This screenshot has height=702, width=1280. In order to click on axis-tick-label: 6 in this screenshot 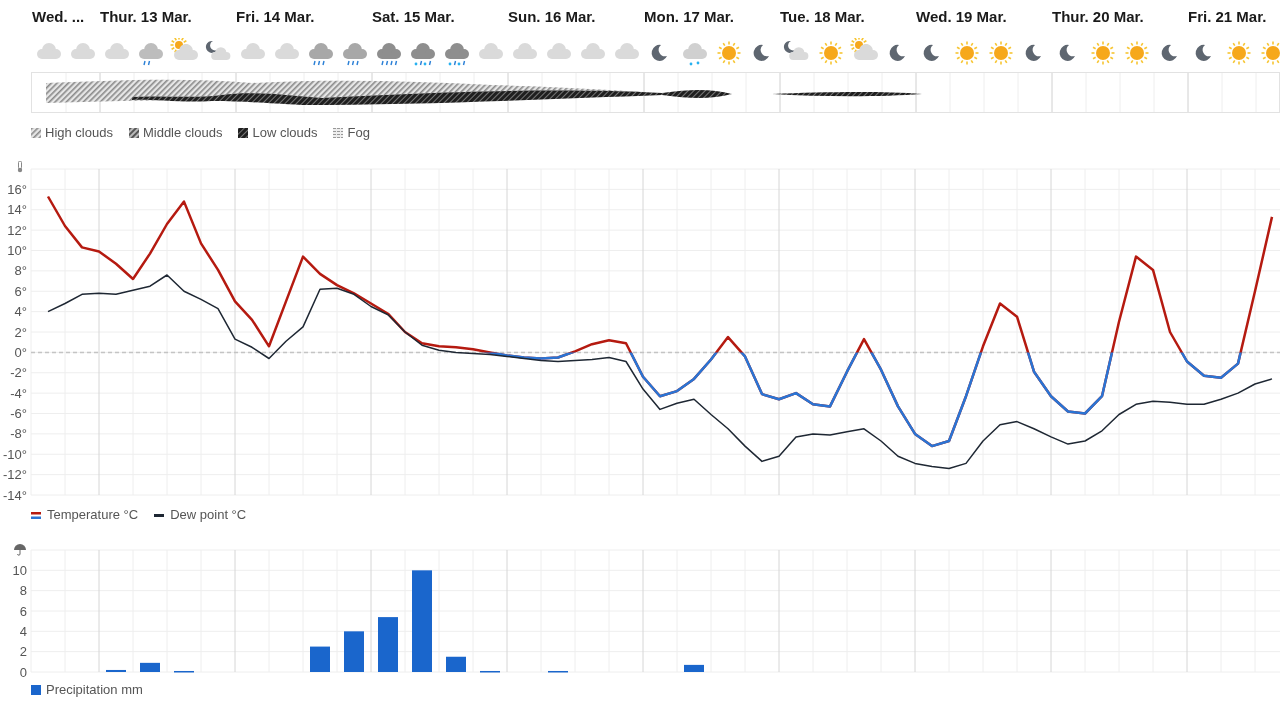, I will do `click(23, 611)`.